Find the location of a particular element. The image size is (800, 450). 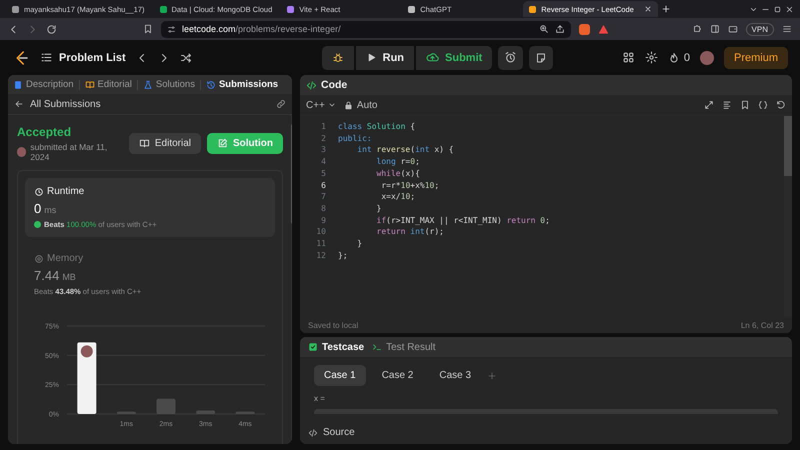

line-number: 10 is located at coordinates (321, 232).